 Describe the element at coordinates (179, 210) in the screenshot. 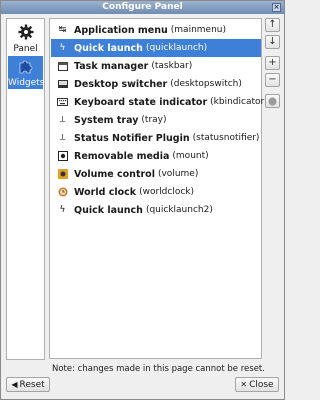

I see `widget-id: (quicklaunch2)` at that location.